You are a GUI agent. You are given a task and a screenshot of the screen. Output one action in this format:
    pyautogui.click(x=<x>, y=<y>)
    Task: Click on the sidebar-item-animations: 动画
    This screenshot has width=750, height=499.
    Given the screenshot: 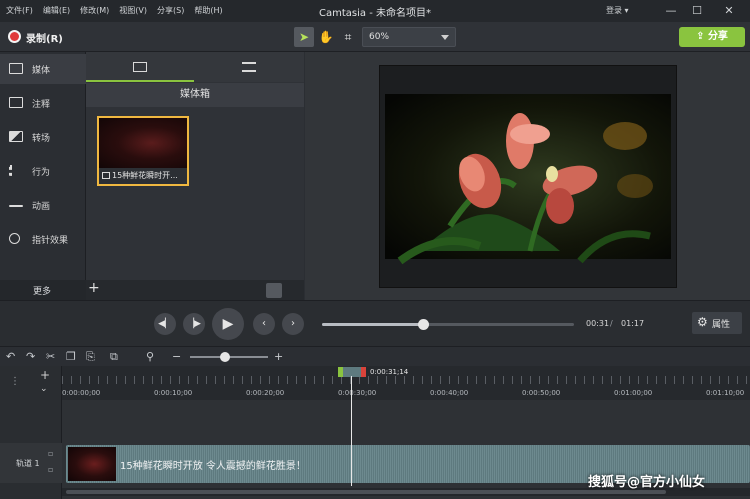 What is the action you would take?
    pyautogui.click(x=43, y=205)
    